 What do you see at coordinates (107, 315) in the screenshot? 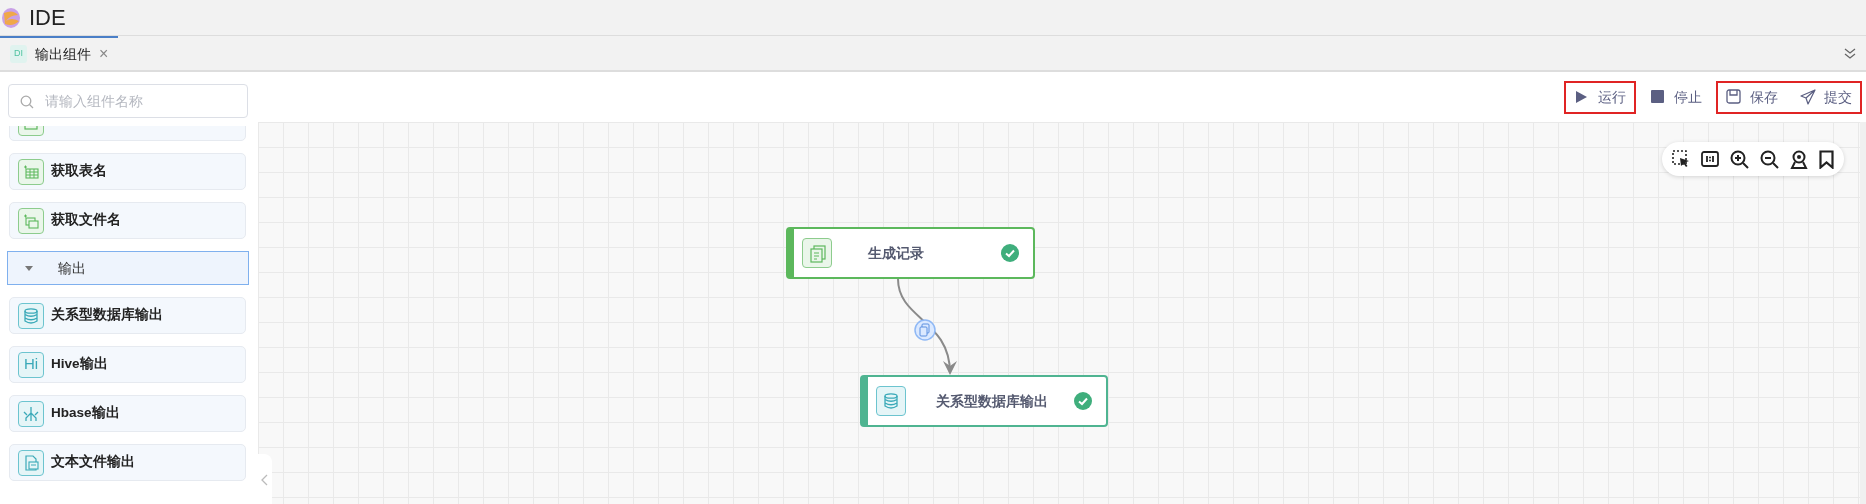
I see `component-label: 关系型数据库输出` at bounding box center [107, 315].